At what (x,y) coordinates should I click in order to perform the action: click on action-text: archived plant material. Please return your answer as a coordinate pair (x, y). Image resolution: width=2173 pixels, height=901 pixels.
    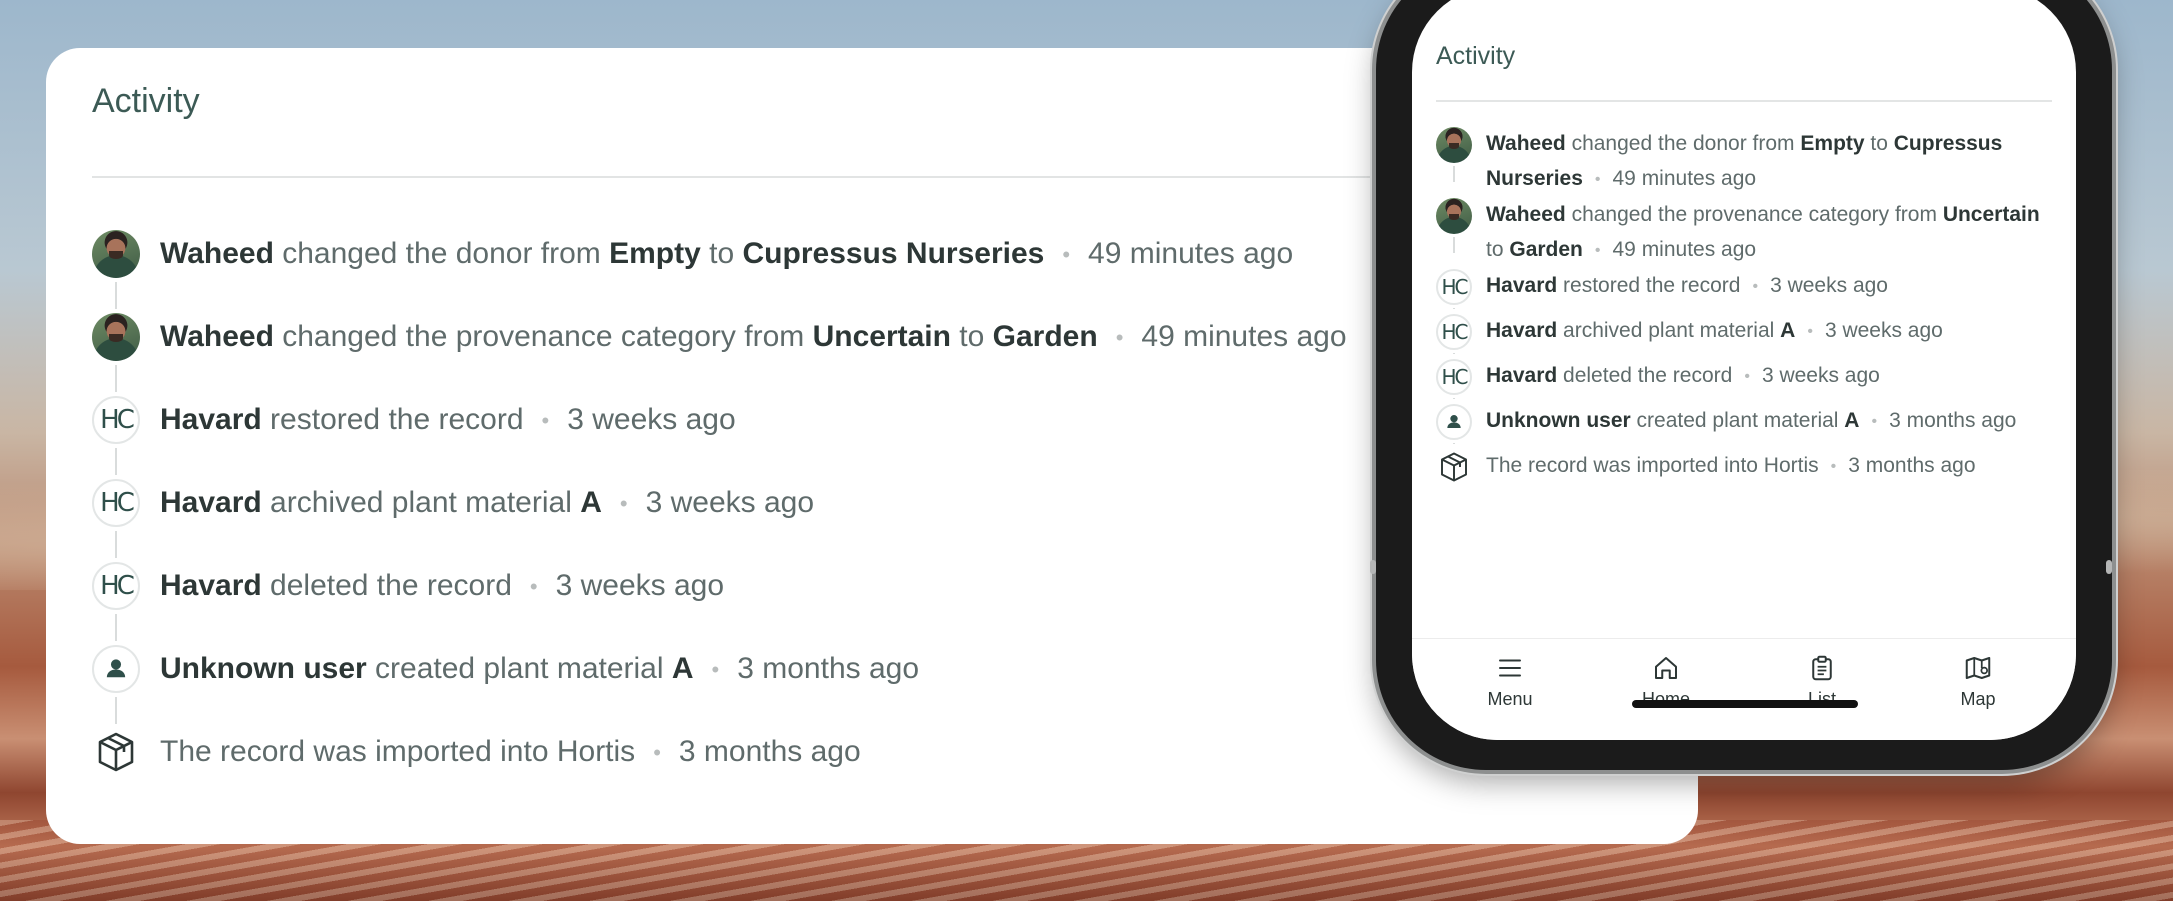
    Looking at the image, I should click on (421, 502).